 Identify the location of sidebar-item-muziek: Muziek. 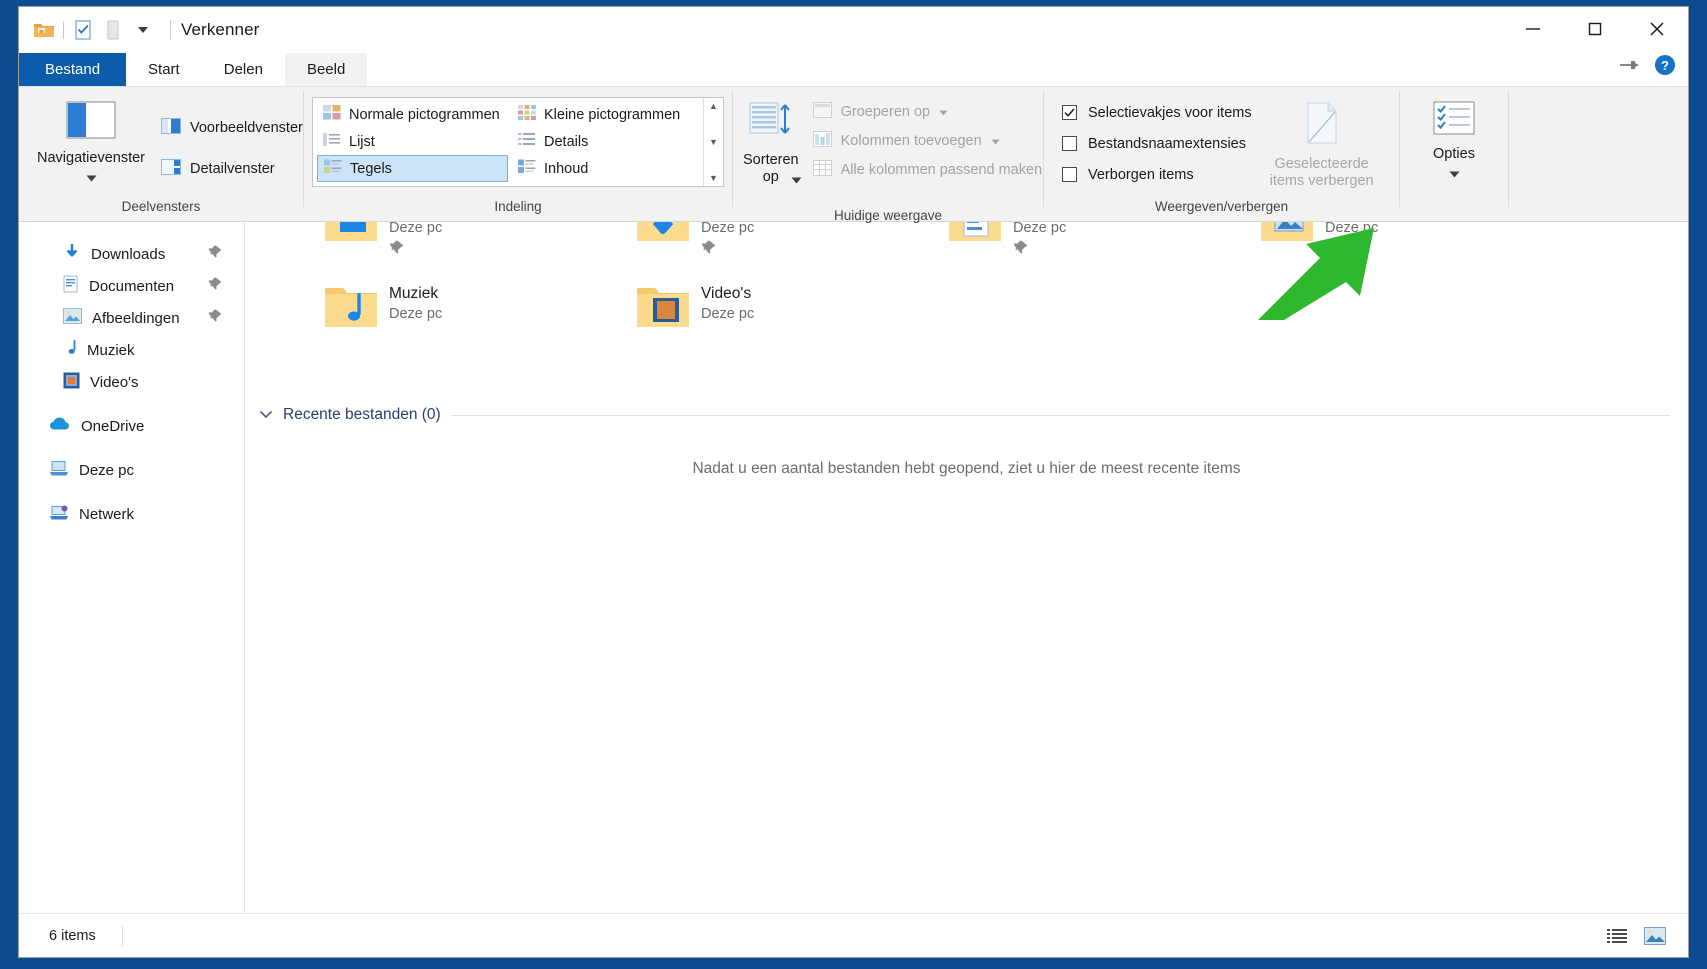
(131, 350).